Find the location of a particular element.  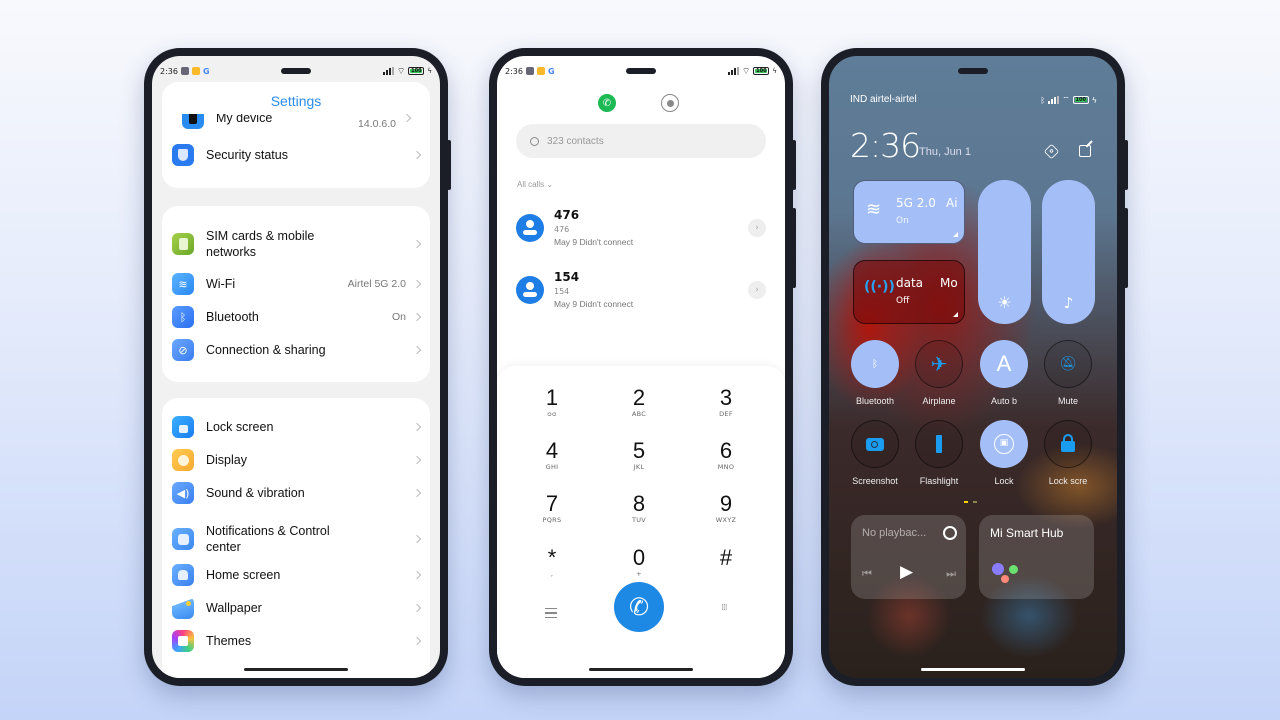

settings-item-home-screen: Home screen is located at coordinates (297, 575).